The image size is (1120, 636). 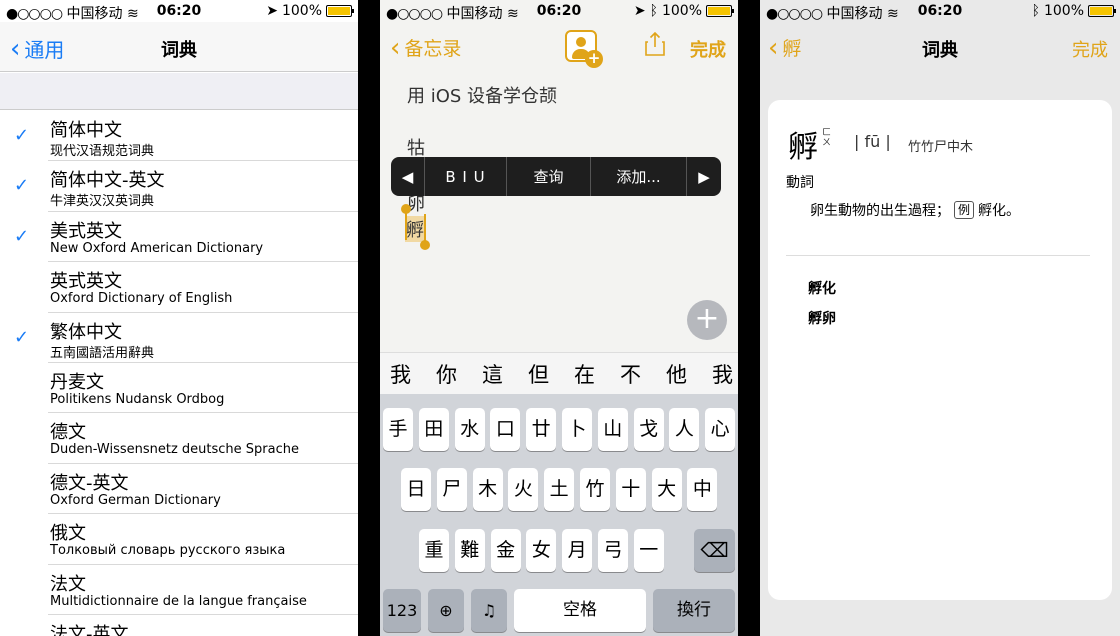 I want to click on part-of-speech: 動詞, so click(x=800, y=183).